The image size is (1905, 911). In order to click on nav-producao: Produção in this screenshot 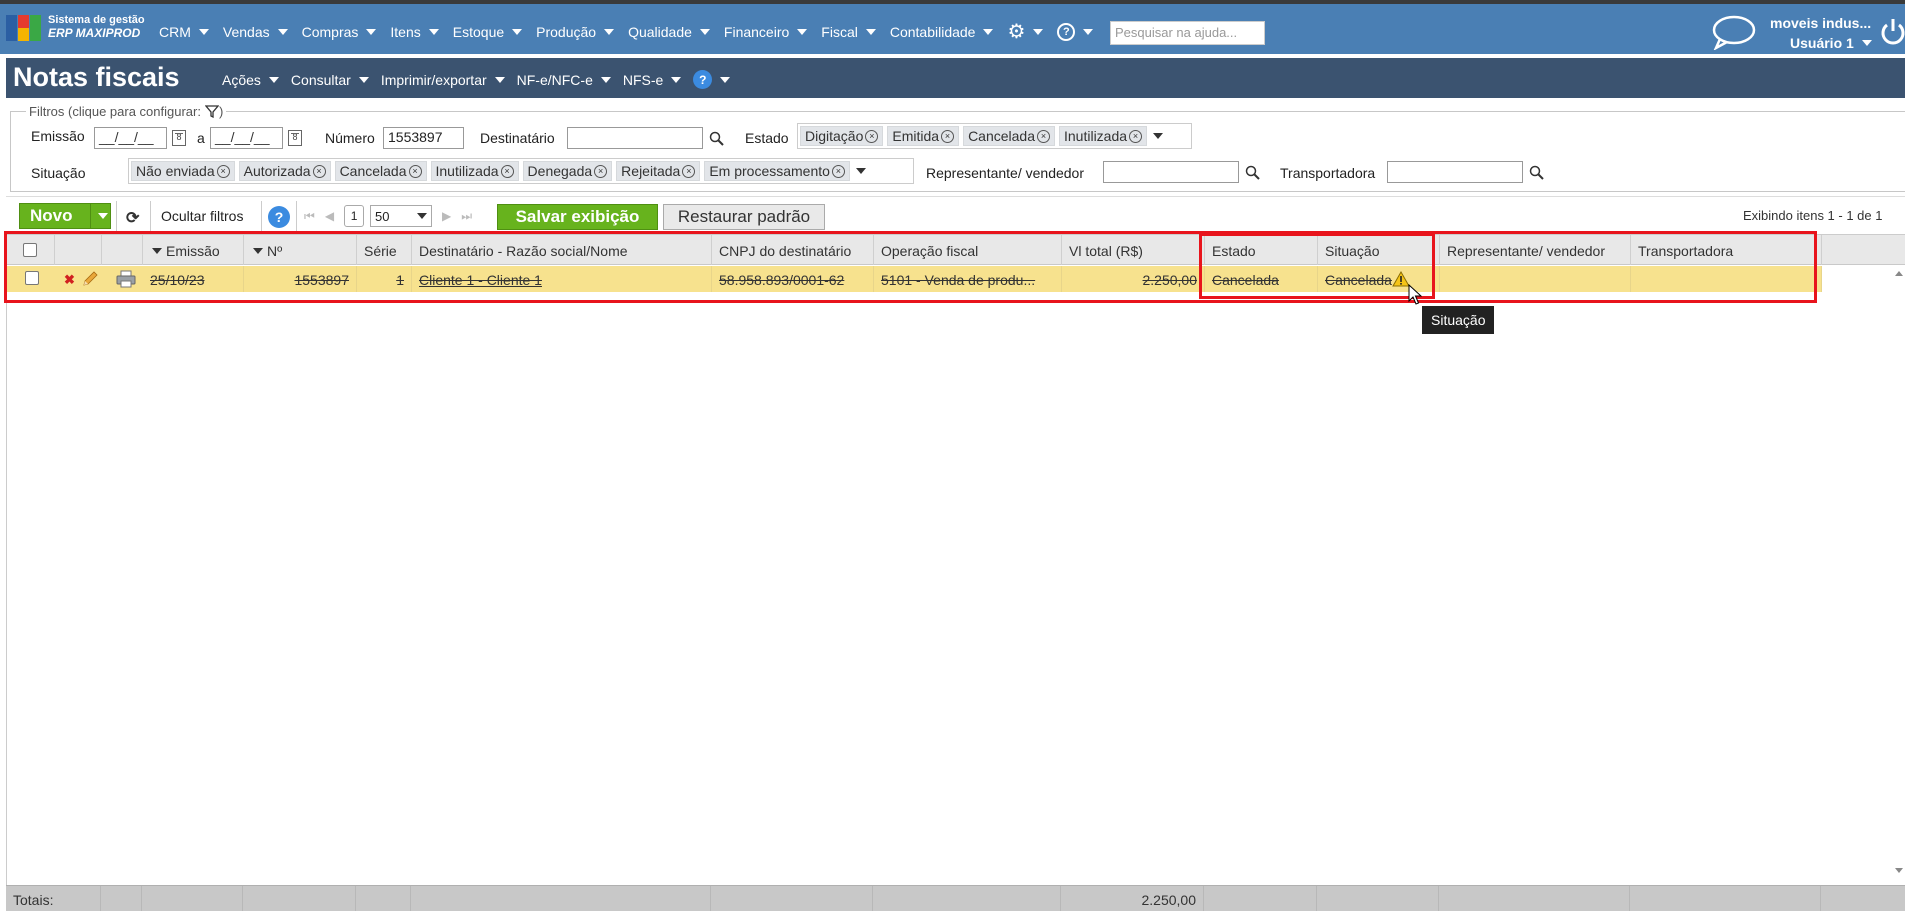, I will do `click(575, 32)`.